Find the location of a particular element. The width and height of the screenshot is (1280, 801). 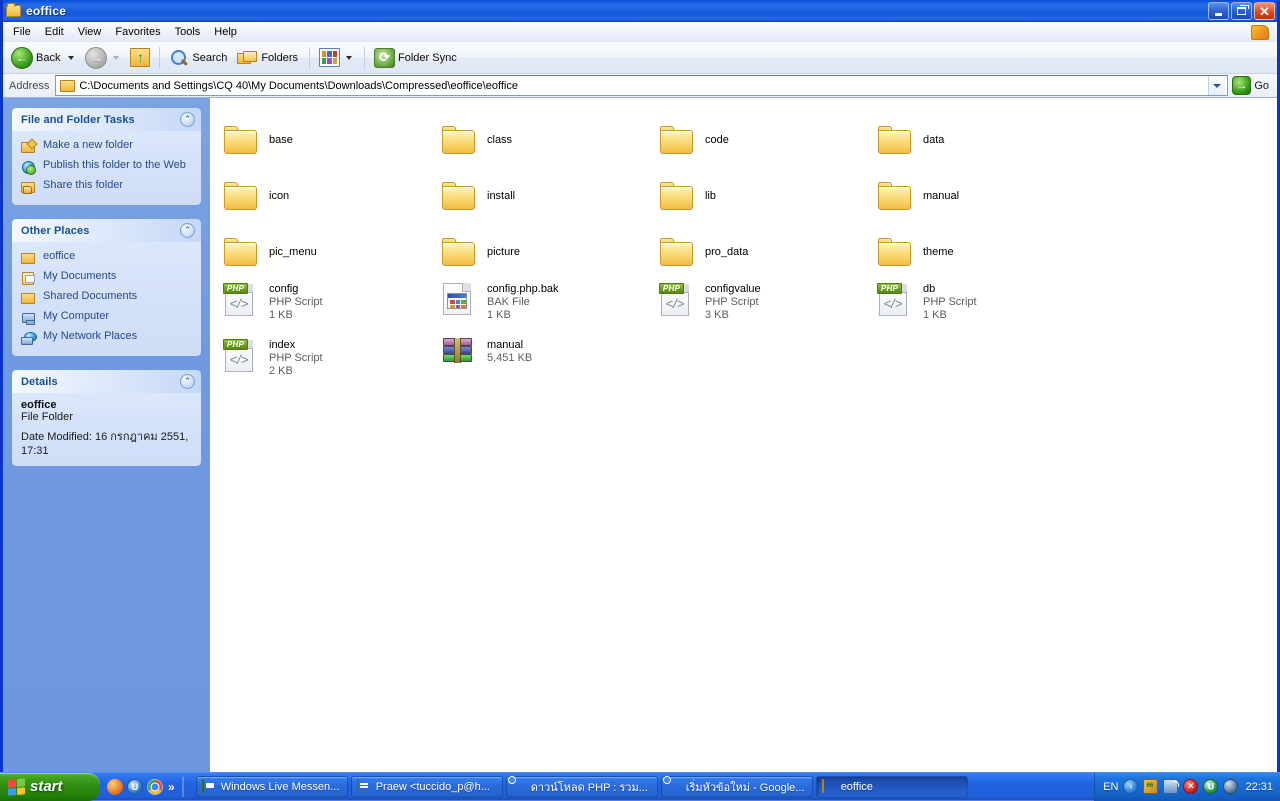

minimize-button is located at coordinates (1218, 11).